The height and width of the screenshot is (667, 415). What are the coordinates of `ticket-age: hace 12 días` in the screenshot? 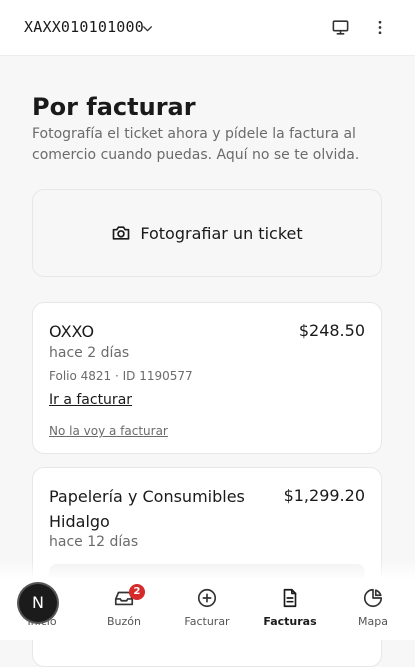 It's located at (94, 542).